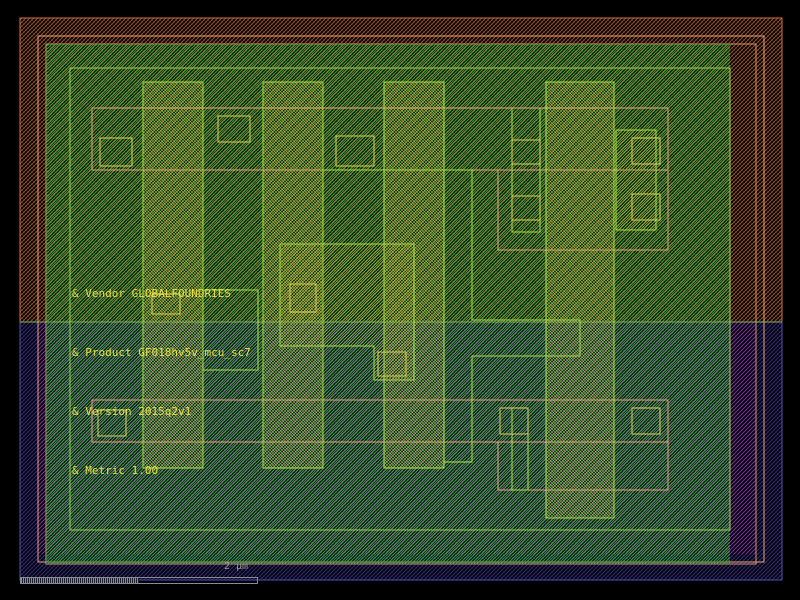 The width and height of the screenshot is (800, 600). Describe the element at coordinates (151, 293) in the screenshot. I see `vendor-text: & Vendor GLOBALFOUNDRIES` at that location.